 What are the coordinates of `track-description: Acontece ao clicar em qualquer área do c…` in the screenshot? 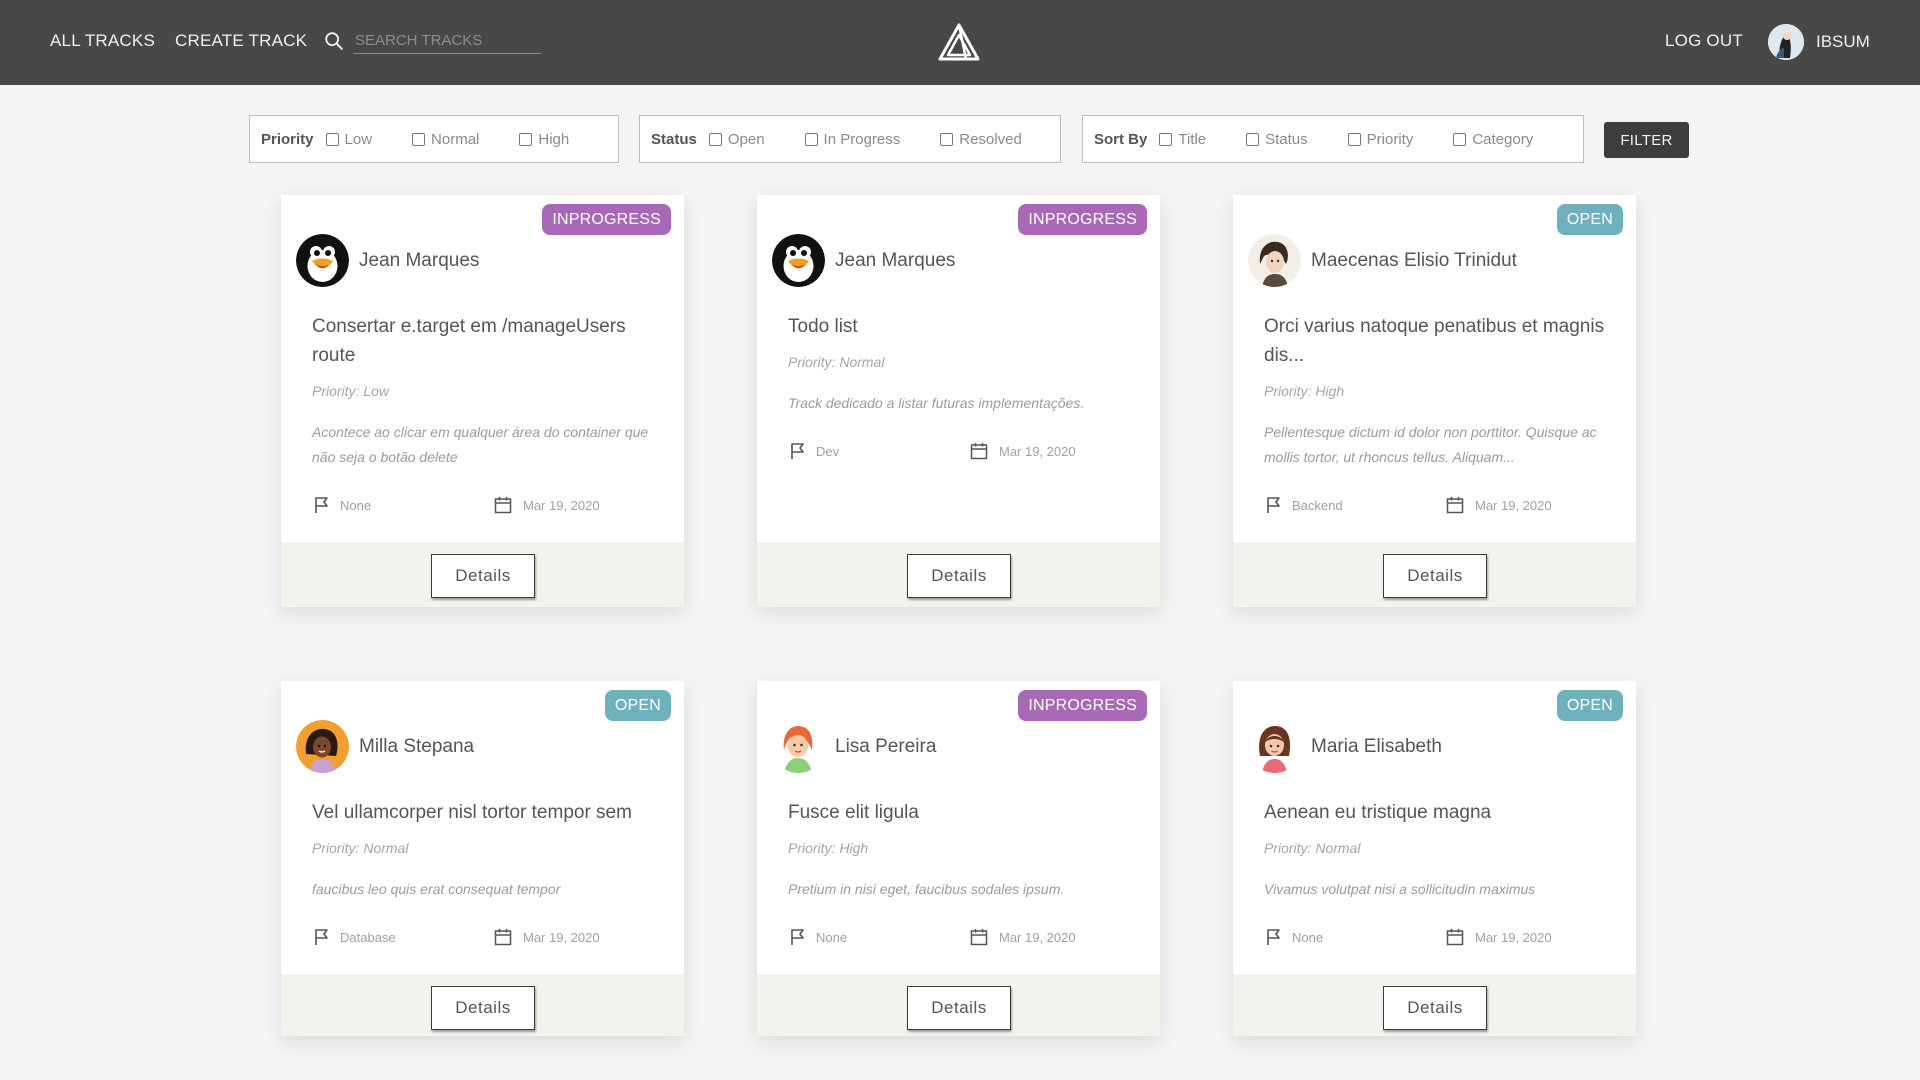 It's located at (480, 444).